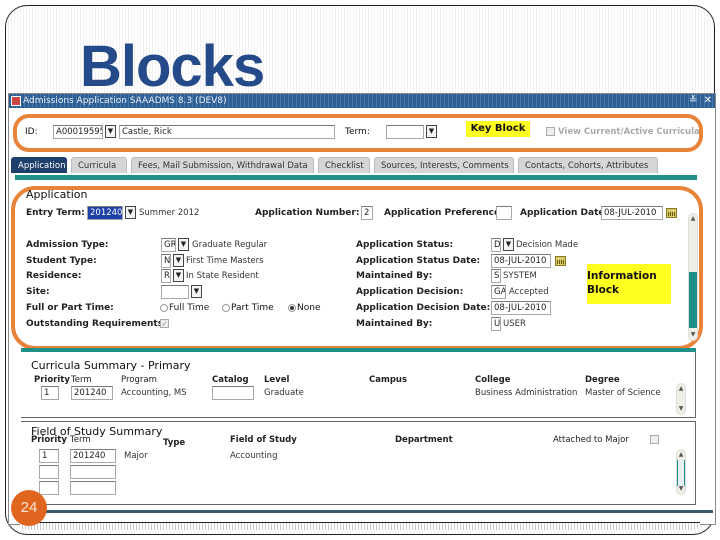 Image resolution: width=720 pixels, height=540 pixels. What do you see at coordinates (222, 276) in the screenshot?
I see `residence-desc: In State Resident` at bounding box center [222, 276].